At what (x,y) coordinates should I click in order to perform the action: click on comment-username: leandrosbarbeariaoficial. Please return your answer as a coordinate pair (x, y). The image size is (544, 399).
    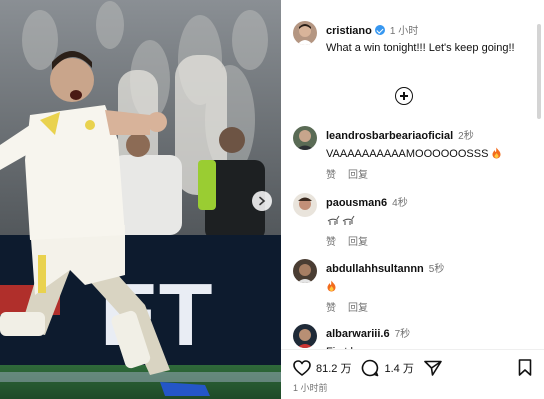
    Looking at the image, I should click on (389, 136).